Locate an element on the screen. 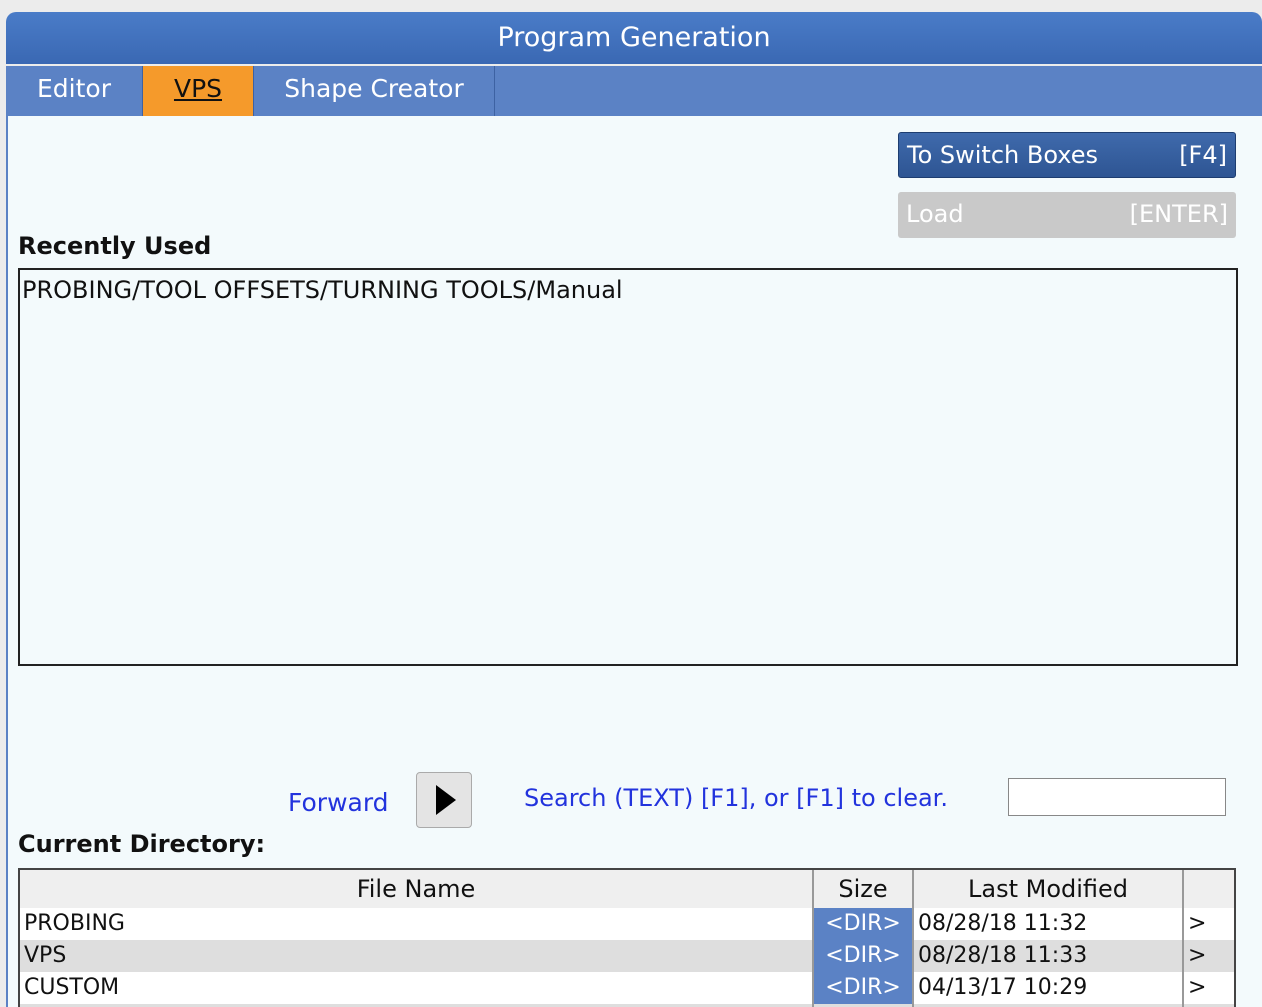 The image size is (1262, 1007). file-name-cell: VPS is located at coordinates (417, 956).